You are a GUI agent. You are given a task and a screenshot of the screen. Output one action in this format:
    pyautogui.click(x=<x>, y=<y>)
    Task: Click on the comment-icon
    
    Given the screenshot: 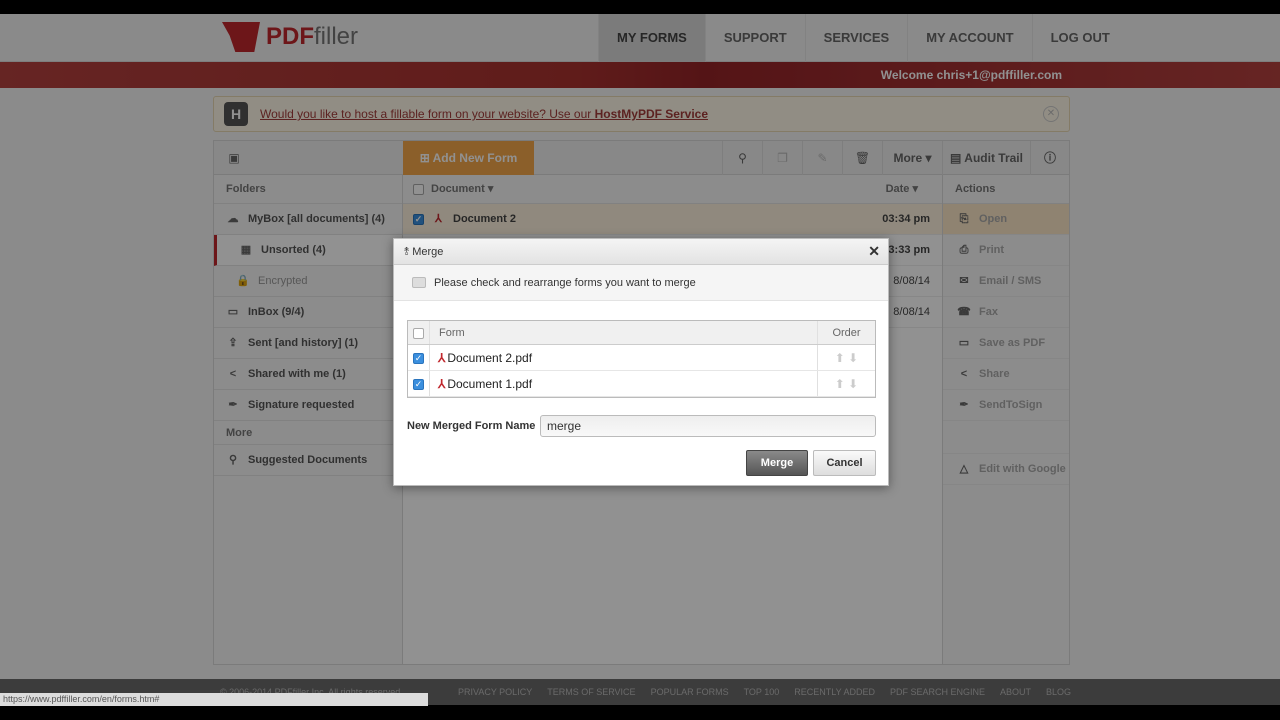 What is the action you would take?
    pyautogui.click(x=419, y=282)
    